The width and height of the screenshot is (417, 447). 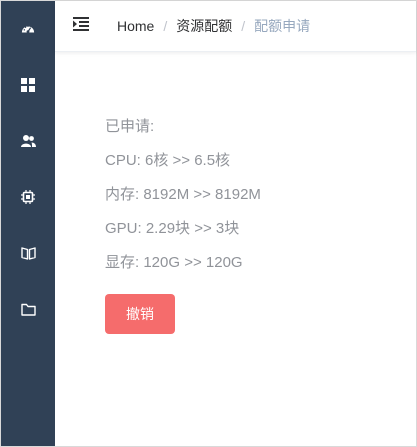 I want to click on menu-fold-icon, so click(x=81, y=26).